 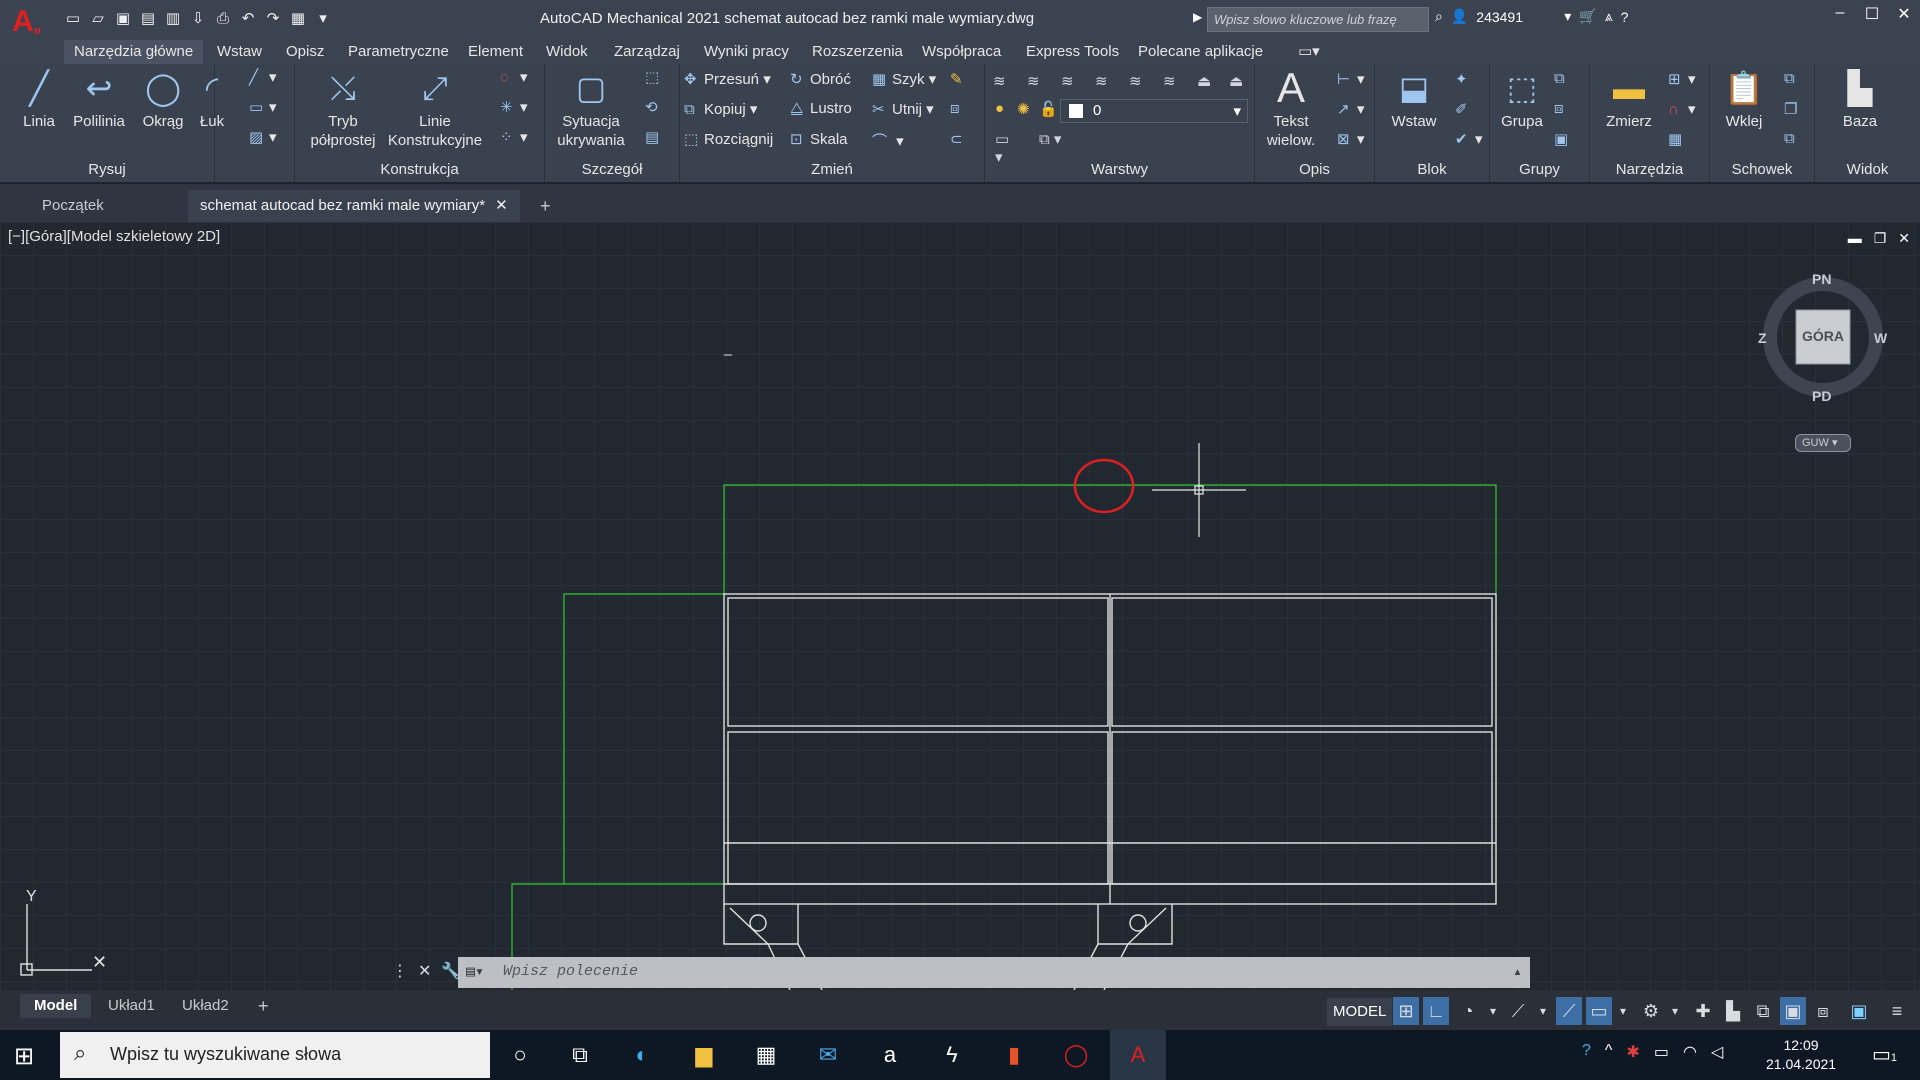 What do you see at coordinates (495, 52) in the screenshot?
I see `tab-element: Element` at bounding box center [495, 52].